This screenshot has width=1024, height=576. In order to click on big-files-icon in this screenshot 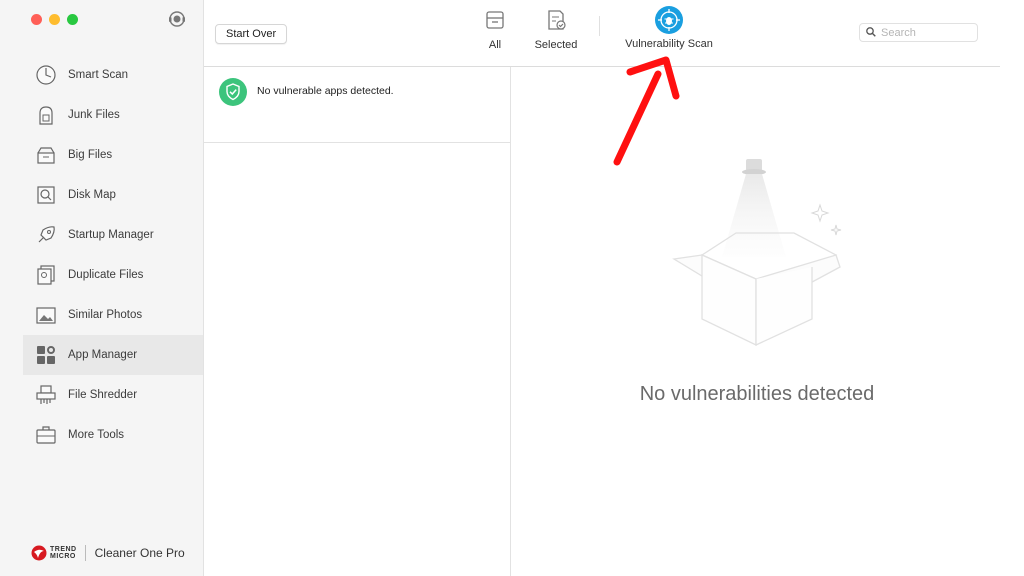, I will do `click(46, 155)`.